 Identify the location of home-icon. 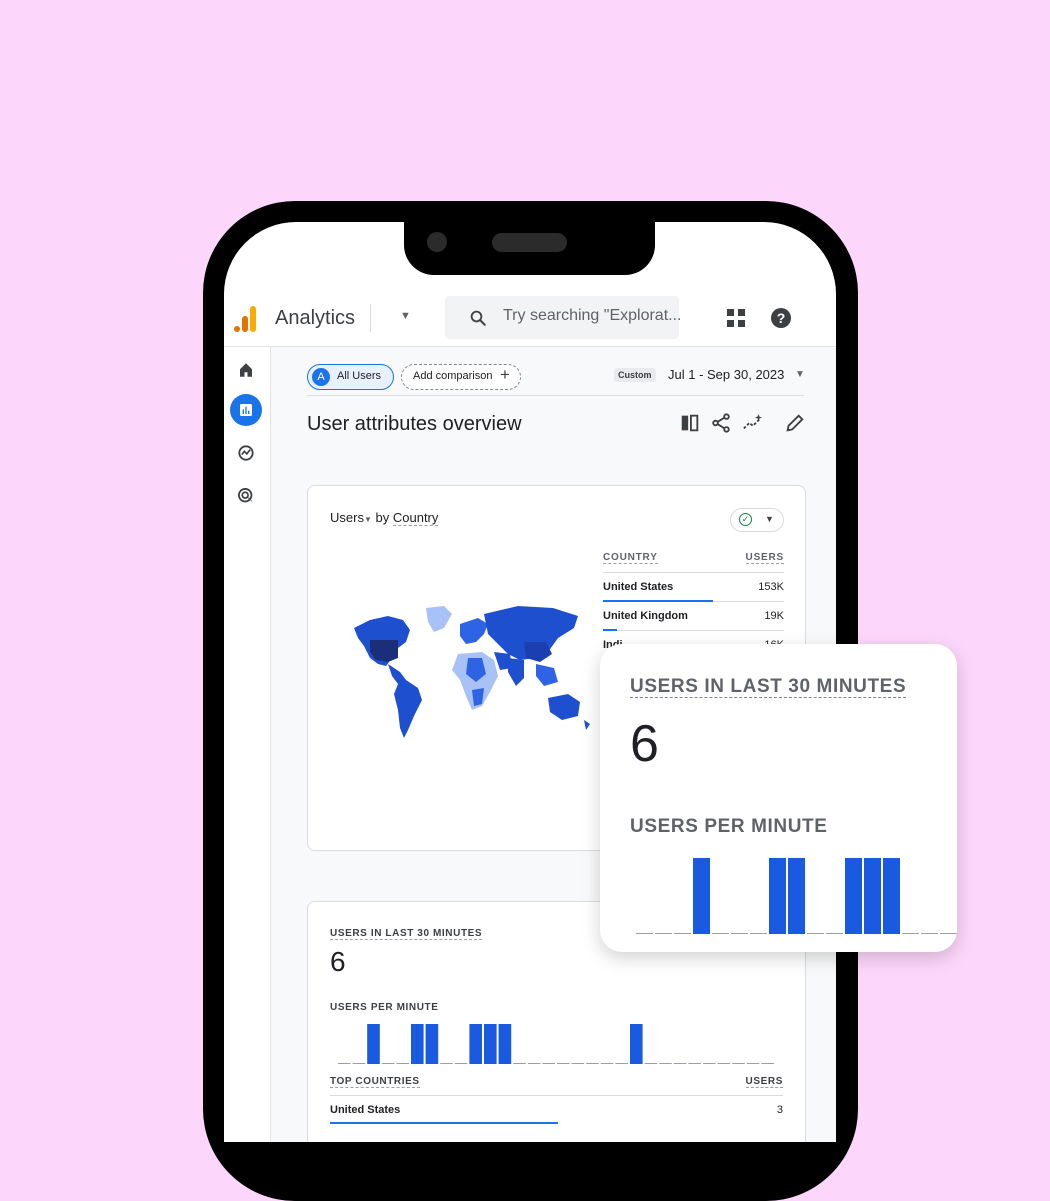
(246, 370).